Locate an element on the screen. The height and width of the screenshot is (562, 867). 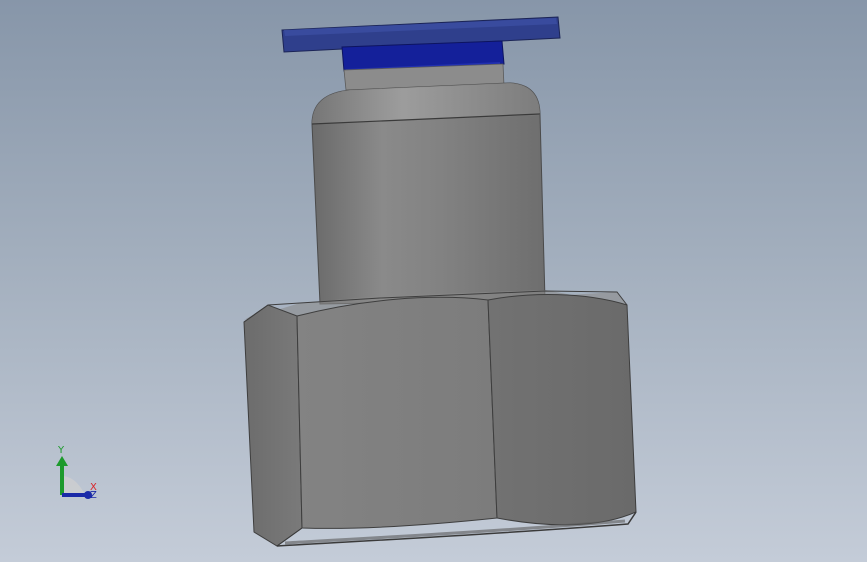
body-cylinder is located at coordinates (428, 193).